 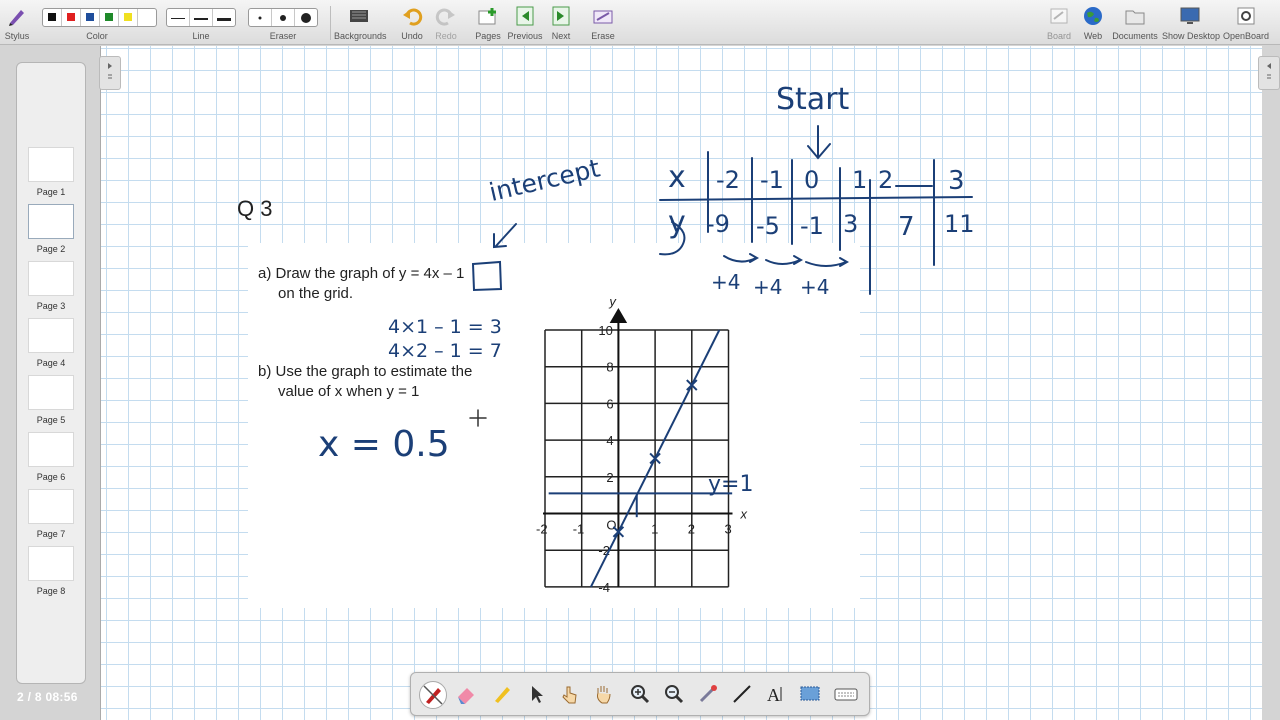 I want to click on text-tool-icon: A, so click(x=774, y=695).